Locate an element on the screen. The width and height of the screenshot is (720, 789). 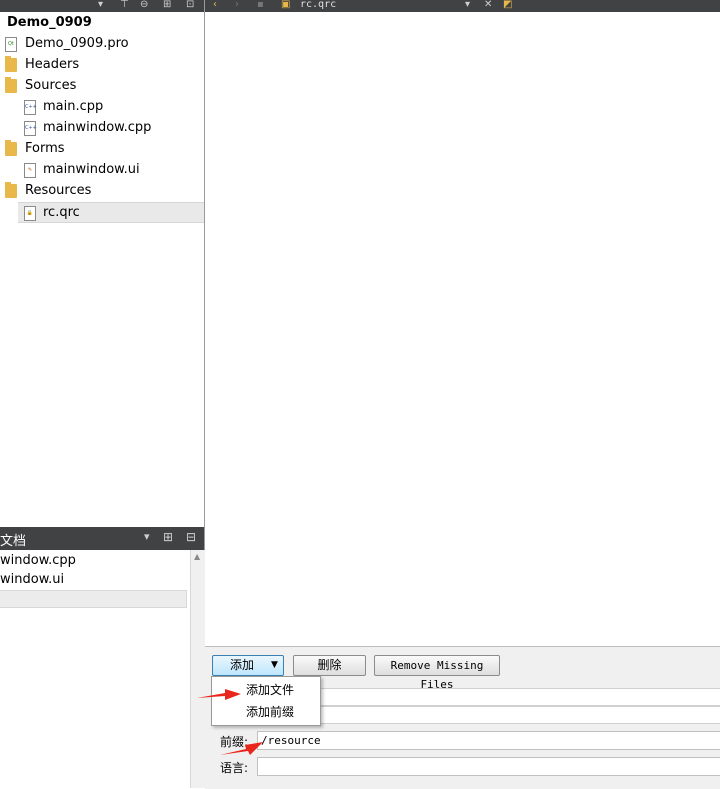
add-button: 添加 ▼ is located at coordinates (248, 665).